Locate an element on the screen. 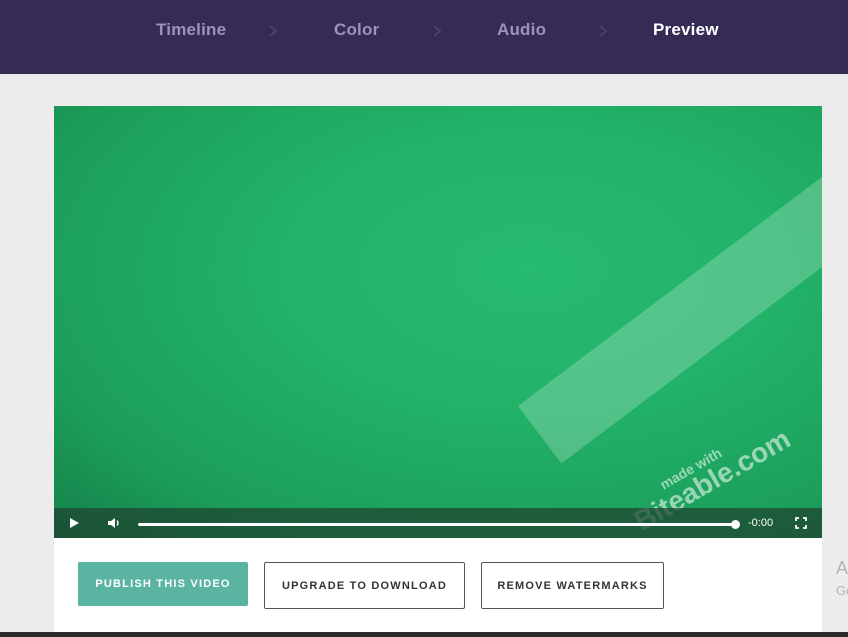 Image resolution: width=848 pixels, height=637 pixels. top-step-navigation: Timeline Color Audio Preview is located at coordinates (424, 37).